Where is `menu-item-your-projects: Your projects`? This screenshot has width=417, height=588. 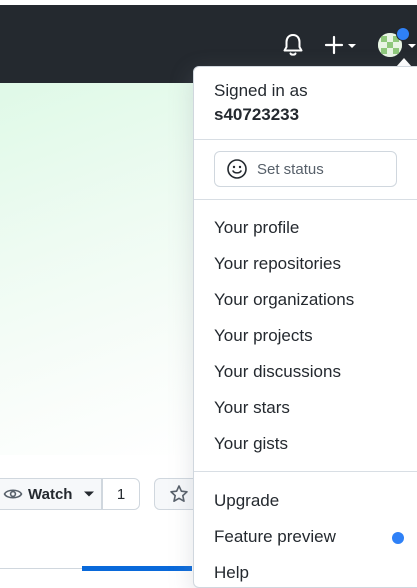 menu-item-your-projects: Your projects is located at coordinates (263, 336).